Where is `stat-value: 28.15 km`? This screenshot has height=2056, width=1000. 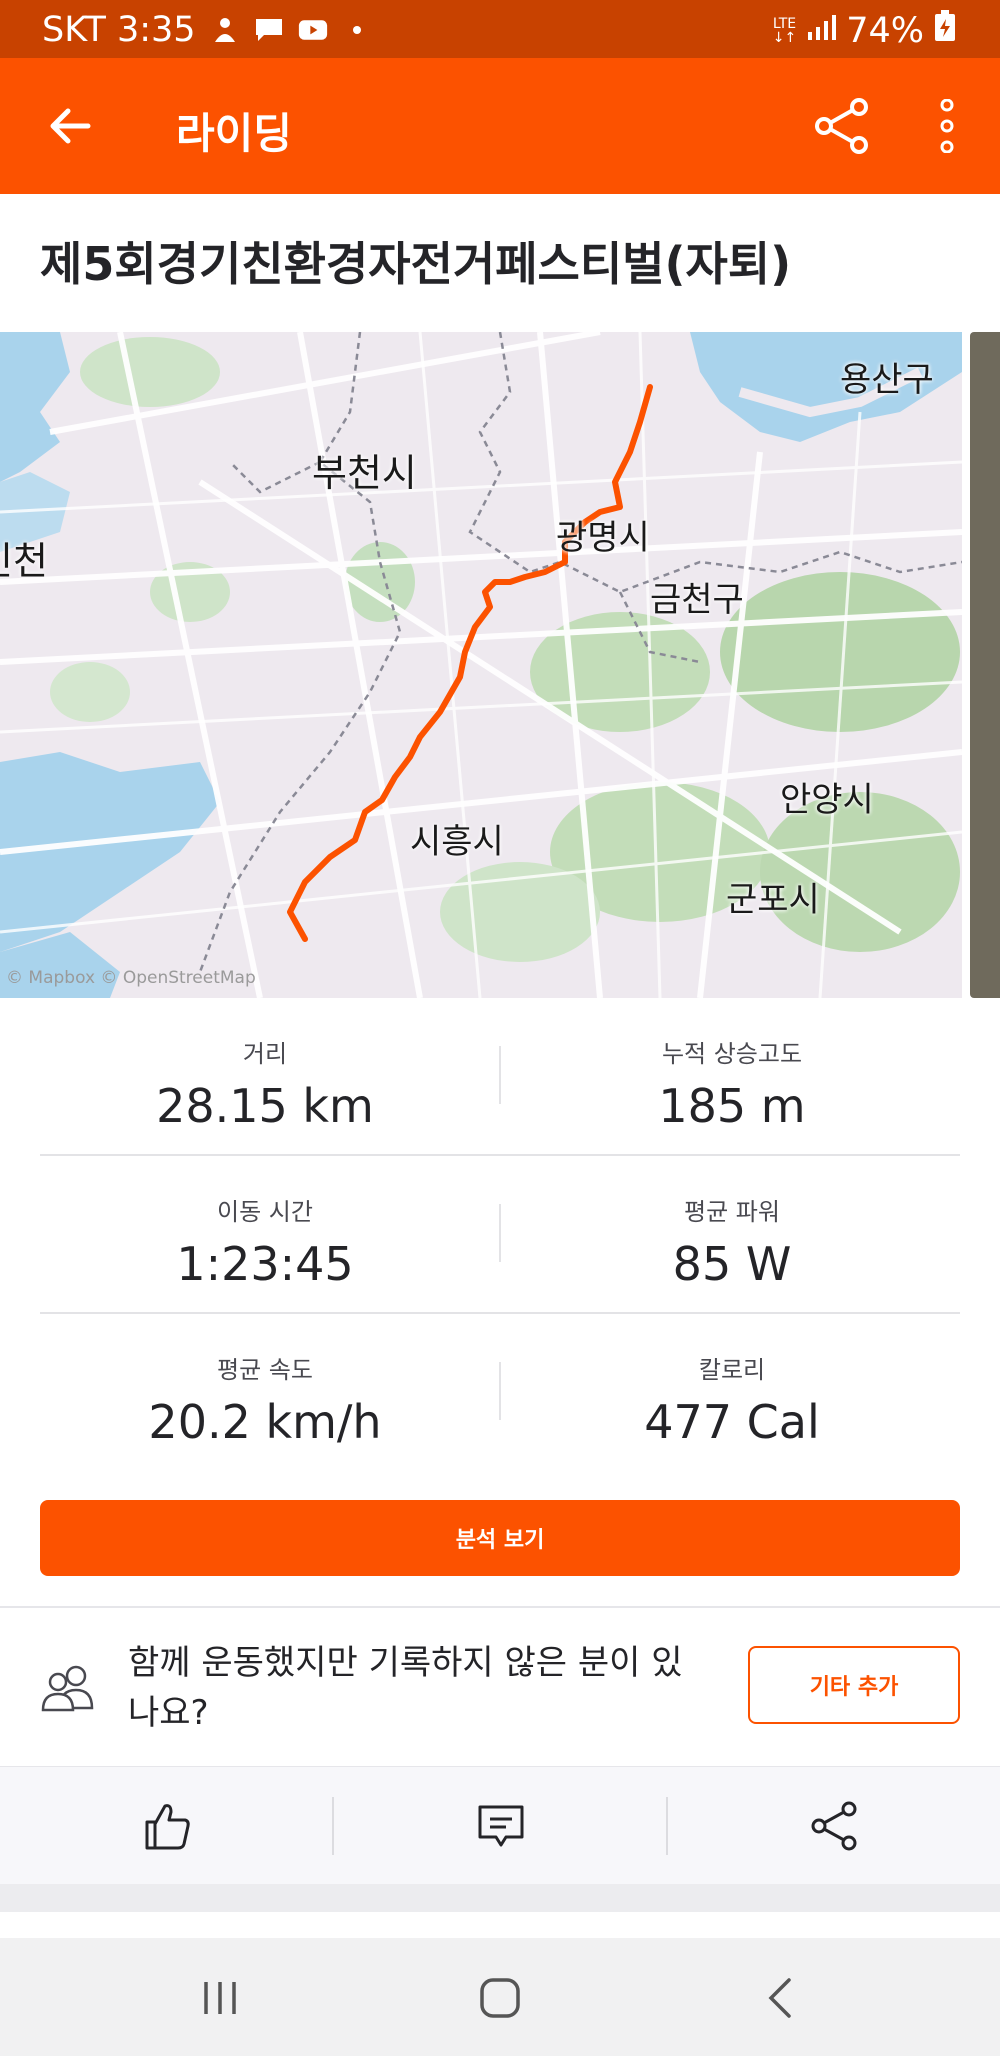
stat-value: 28.15 km is located at coordinates (265, 1106).